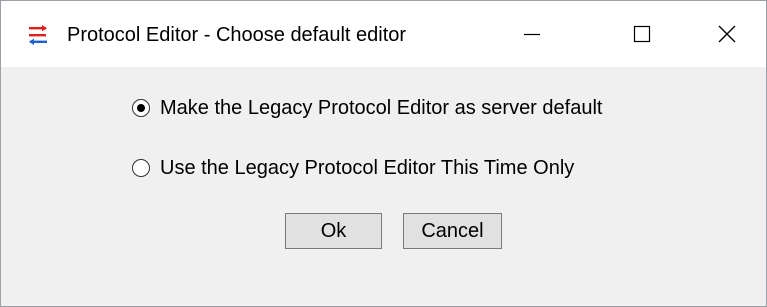 The image size is (767, 307). I want to click on protocol-editor-icon, so click(38, 35).